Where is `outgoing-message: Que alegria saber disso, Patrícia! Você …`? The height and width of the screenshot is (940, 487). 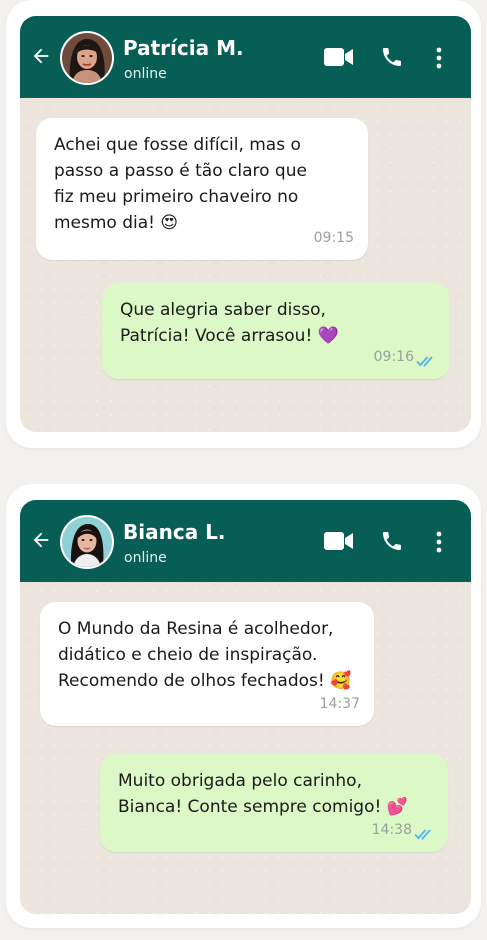 outgoing-message: Que alegria saber disso, Patrícia! Você … is located at coordinates (276, 331).